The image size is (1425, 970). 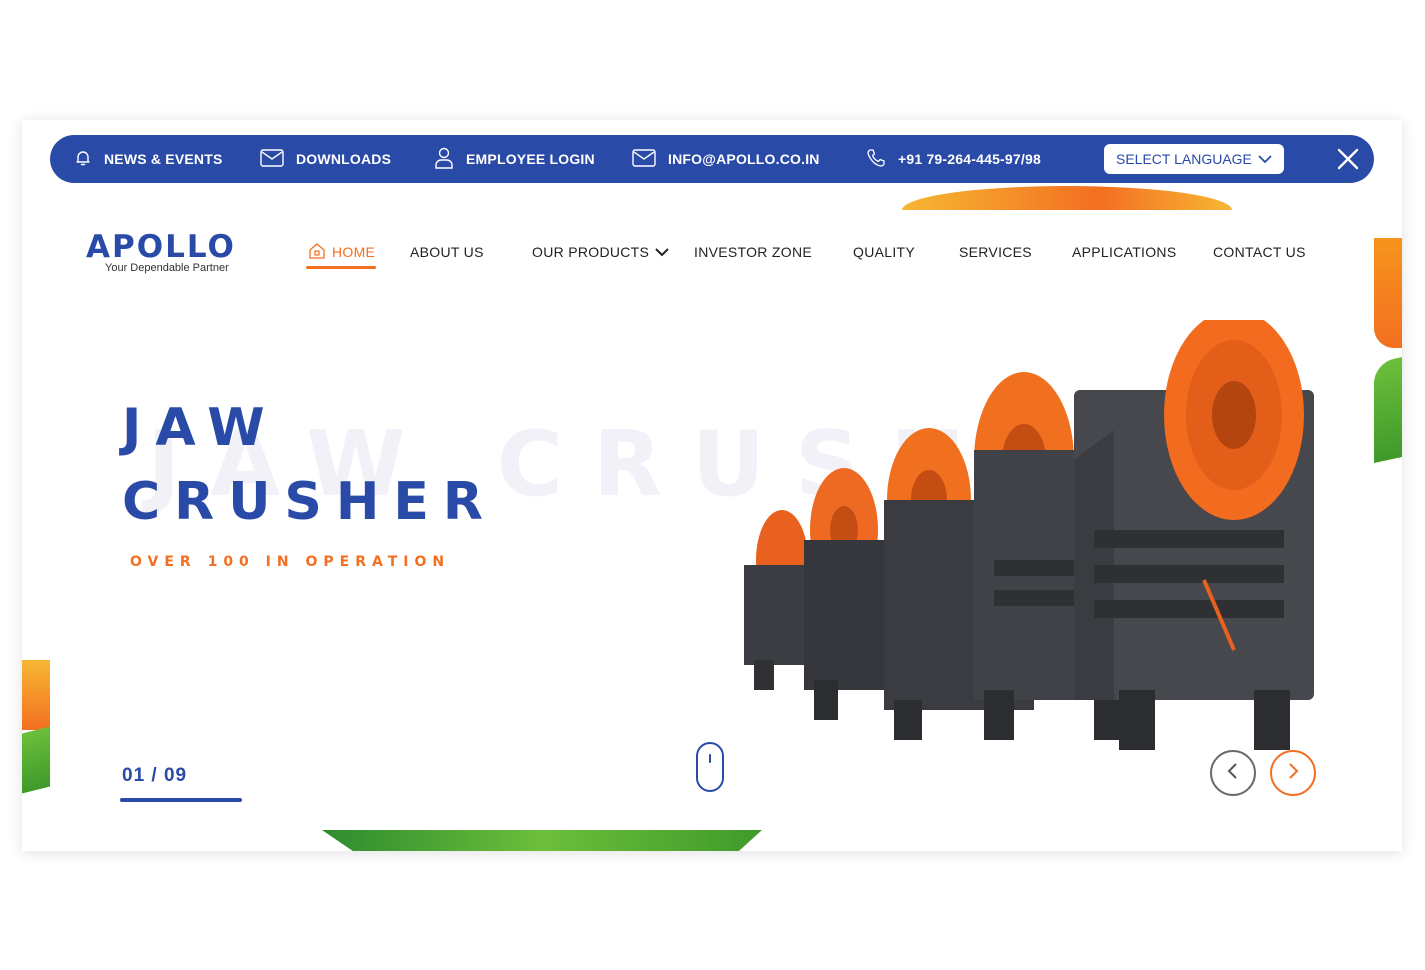 I want to click on decorative-ribbon-right-orange, so click(x=1388, y=293).